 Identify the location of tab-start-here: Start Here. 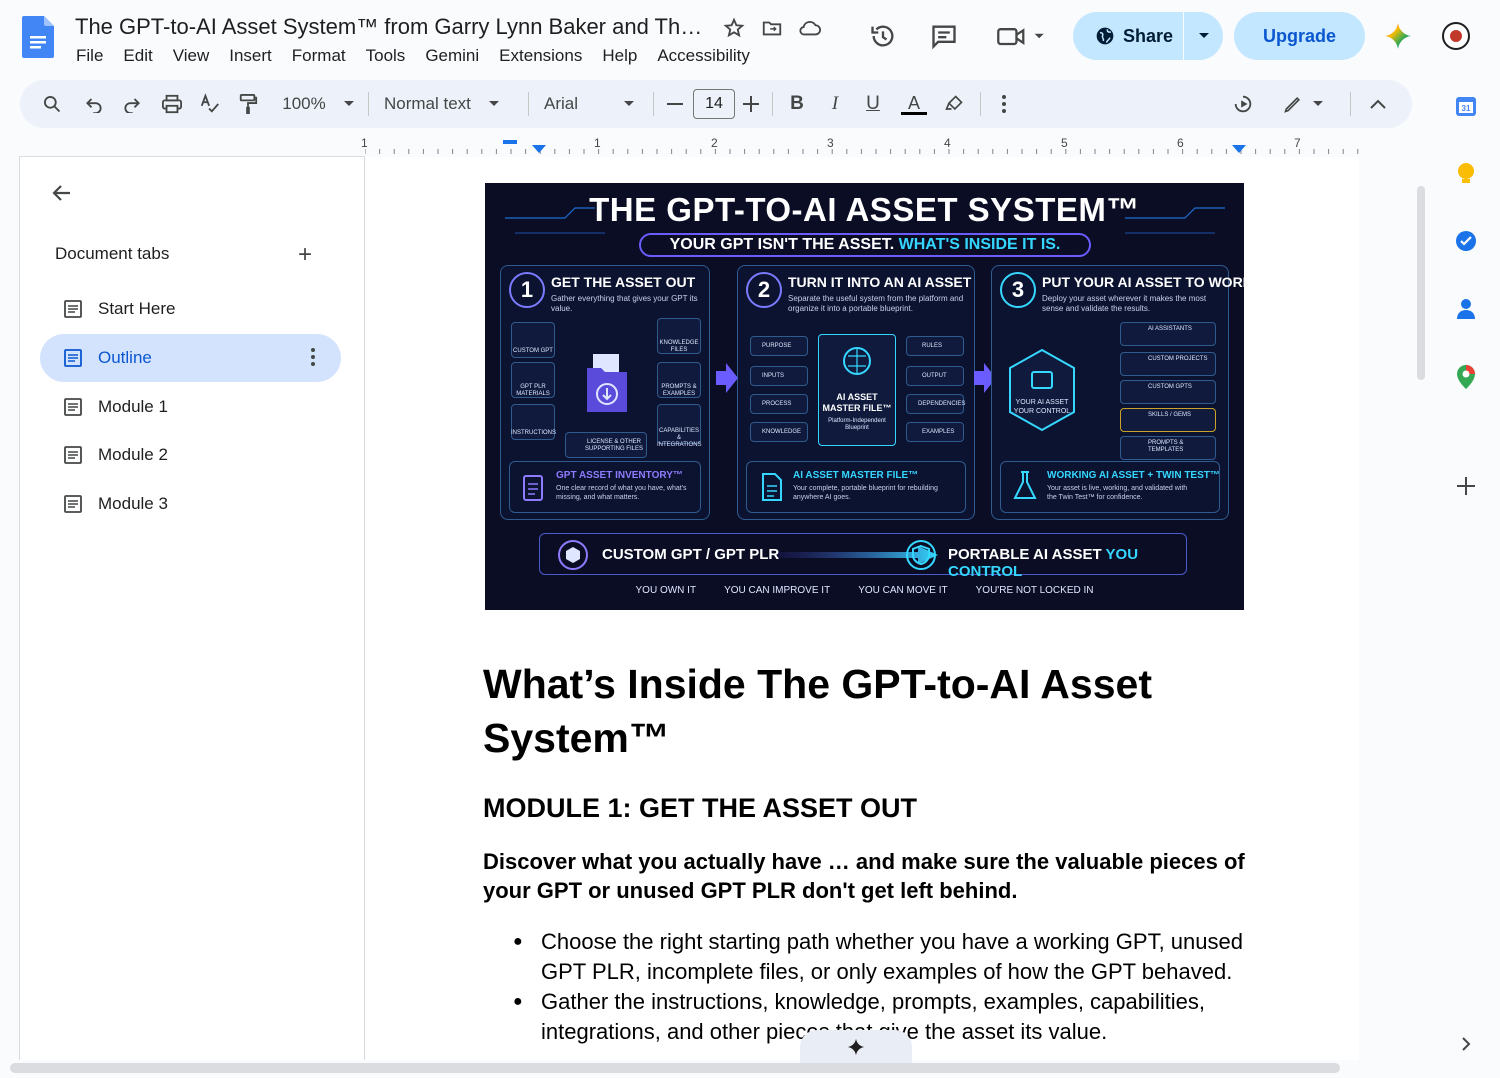
(190, 309).